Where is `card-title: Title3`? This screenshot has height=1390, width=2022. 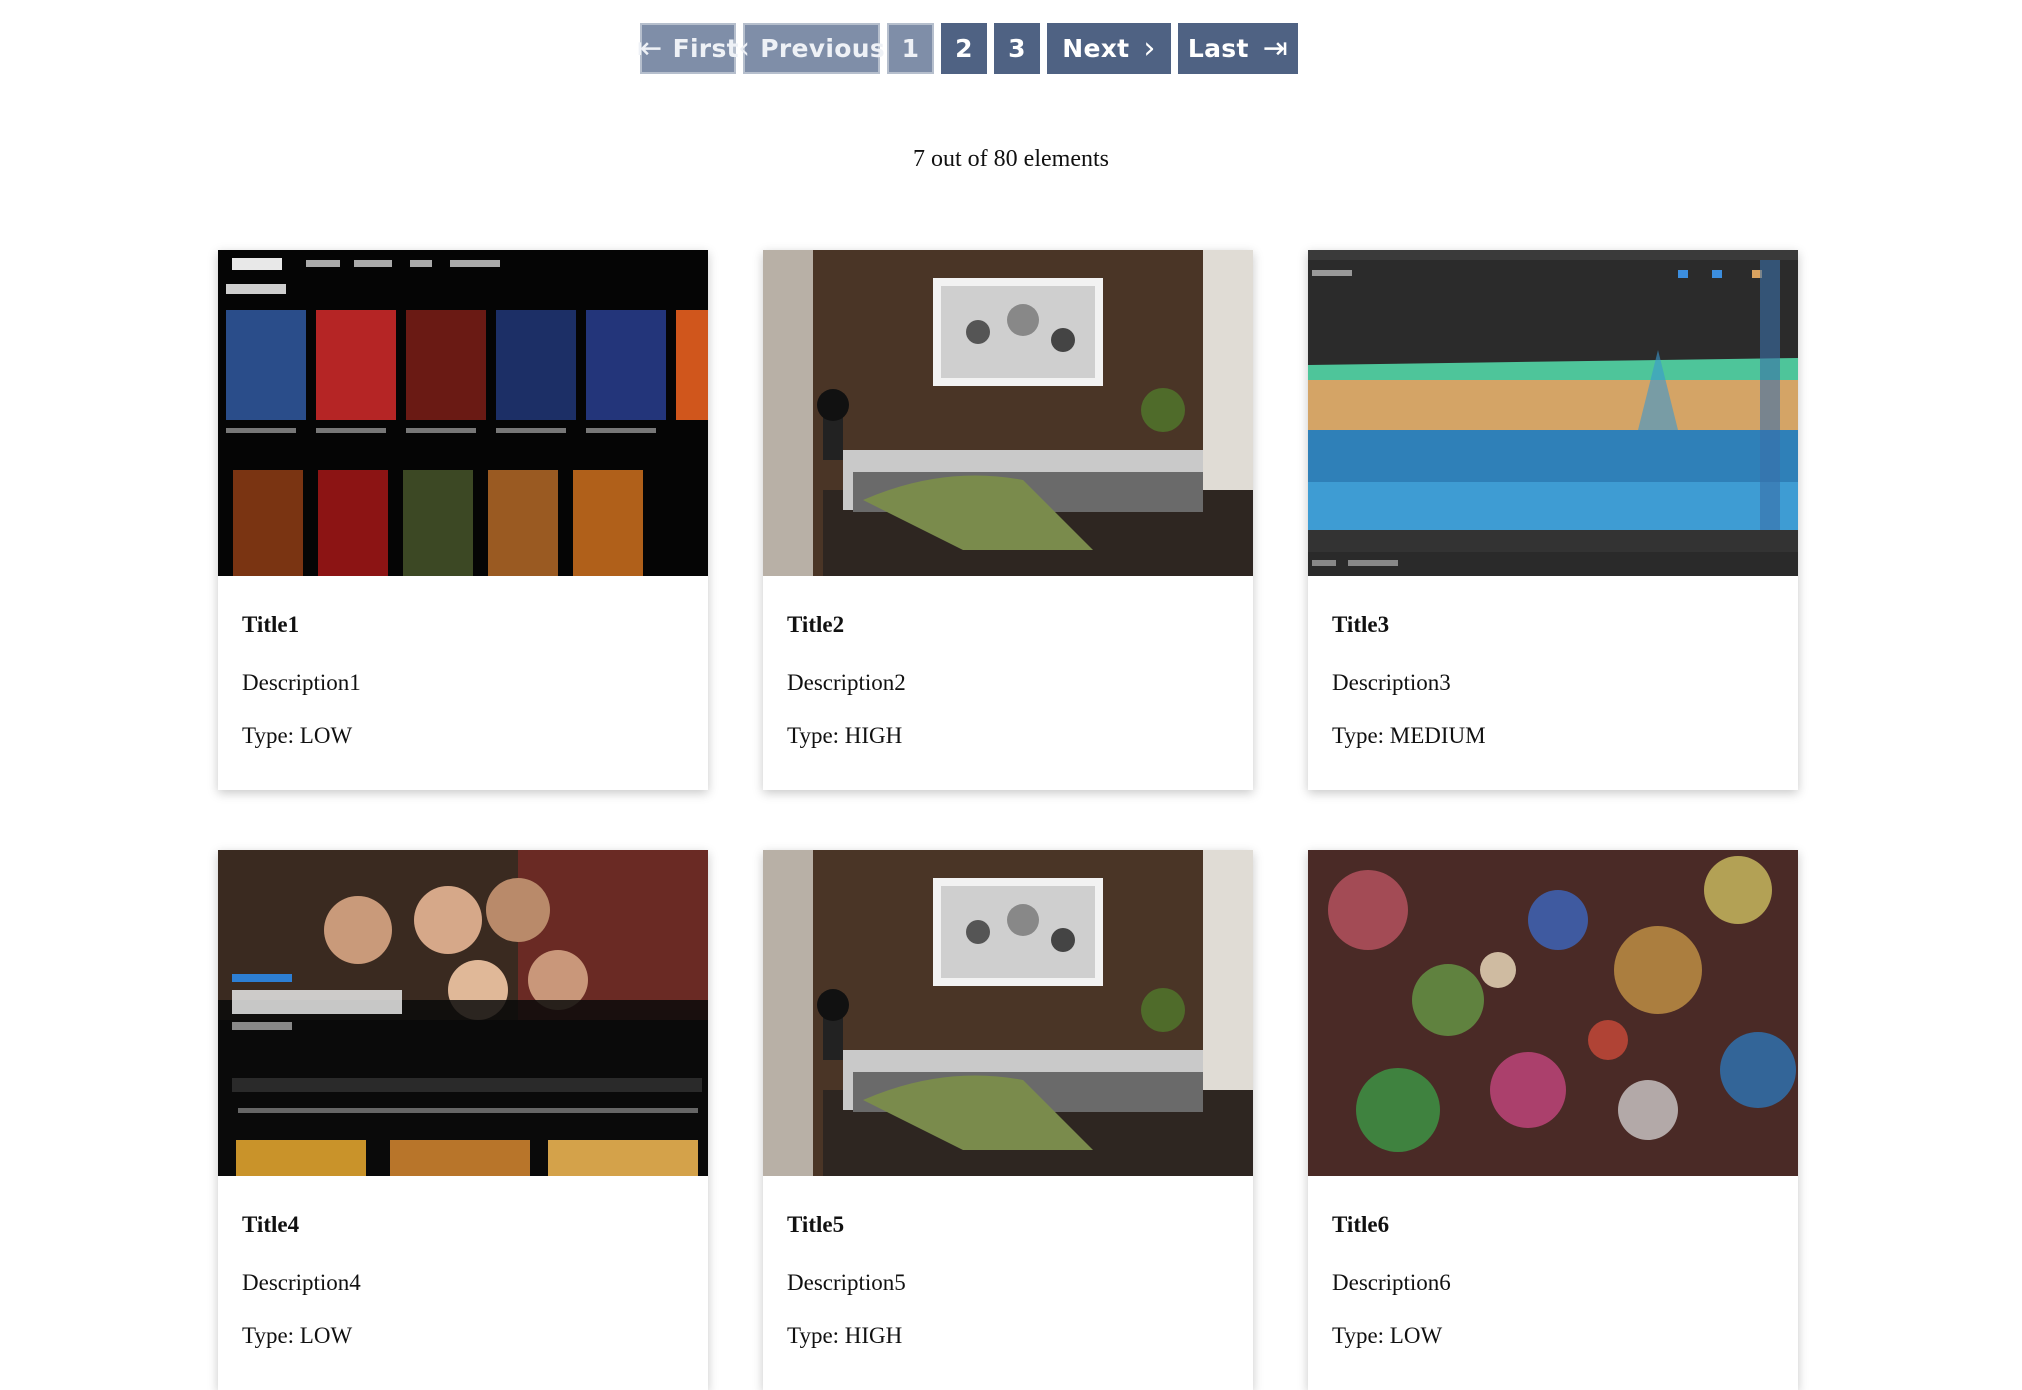 card-title: Title3 is located at coordinates (1361, 624).